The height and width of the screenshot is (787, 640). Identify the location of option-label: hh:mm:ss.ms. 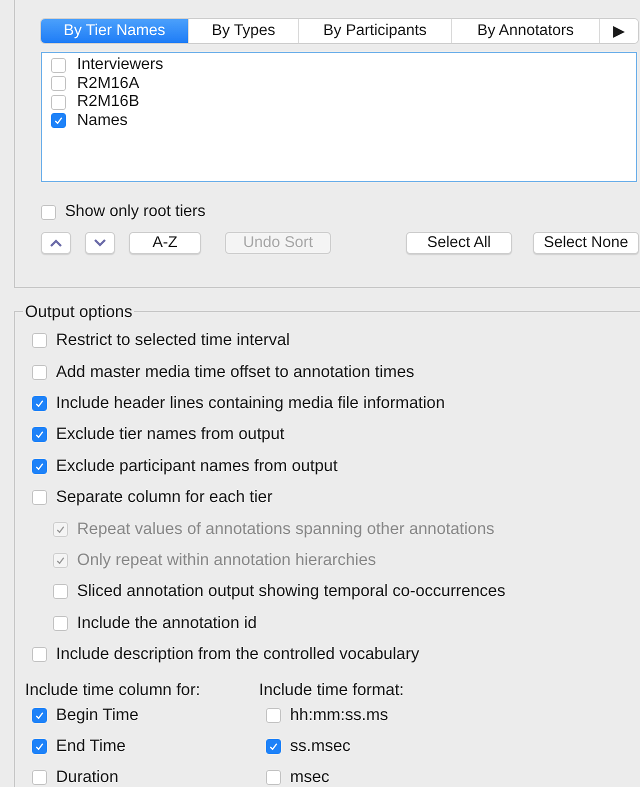
(339, 716).